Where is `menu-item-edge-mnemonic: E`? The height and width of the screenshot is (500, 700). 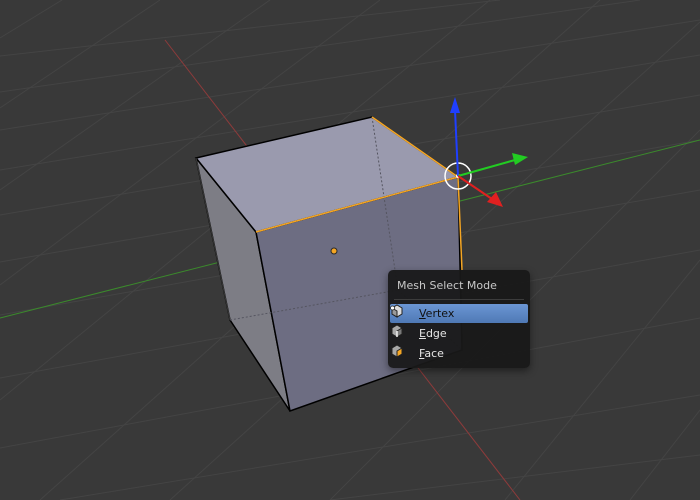 menu-item-edge-mnemonic: E is located at coordinates (422, 333).